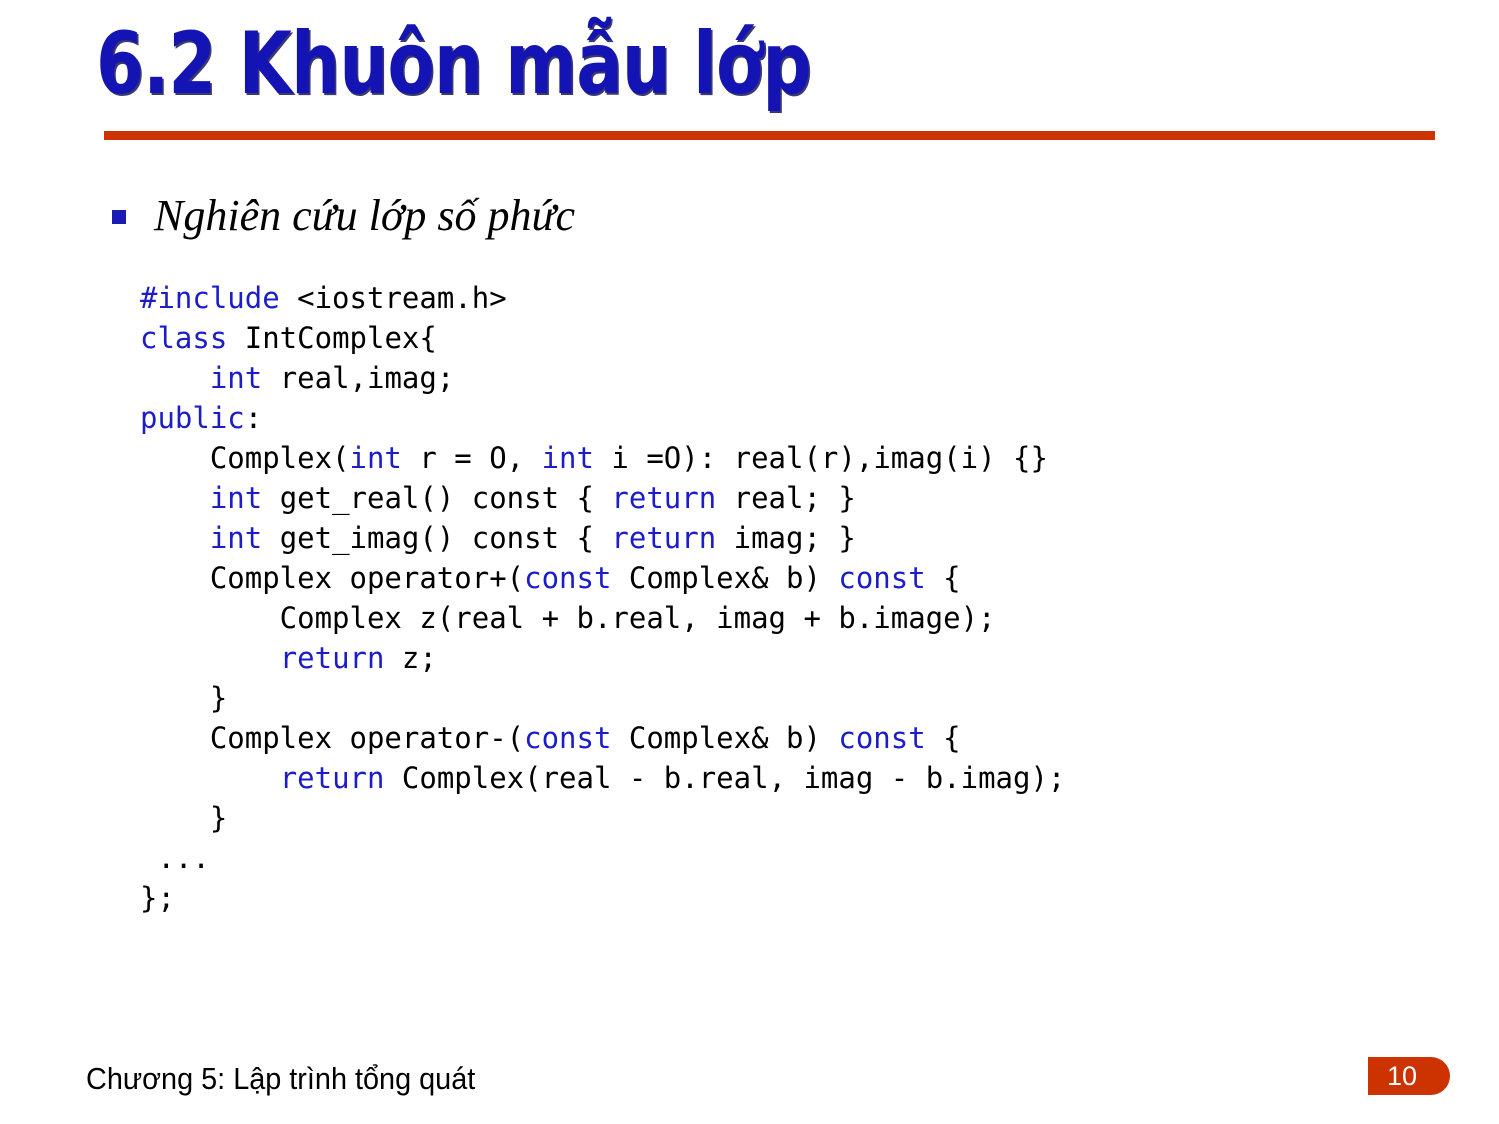 The image size is (1499, 1124). I want to click on code-line: public:, so click(785, 418).